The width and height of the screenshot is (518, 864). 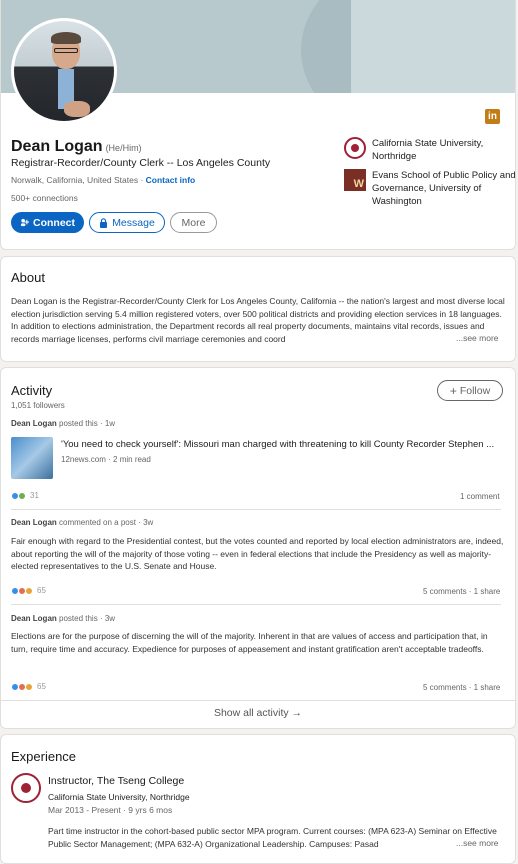 What do you see at coordinates (103, 223) in the screenshot?
I see `lock-icon` at bounding box center [103, 223].